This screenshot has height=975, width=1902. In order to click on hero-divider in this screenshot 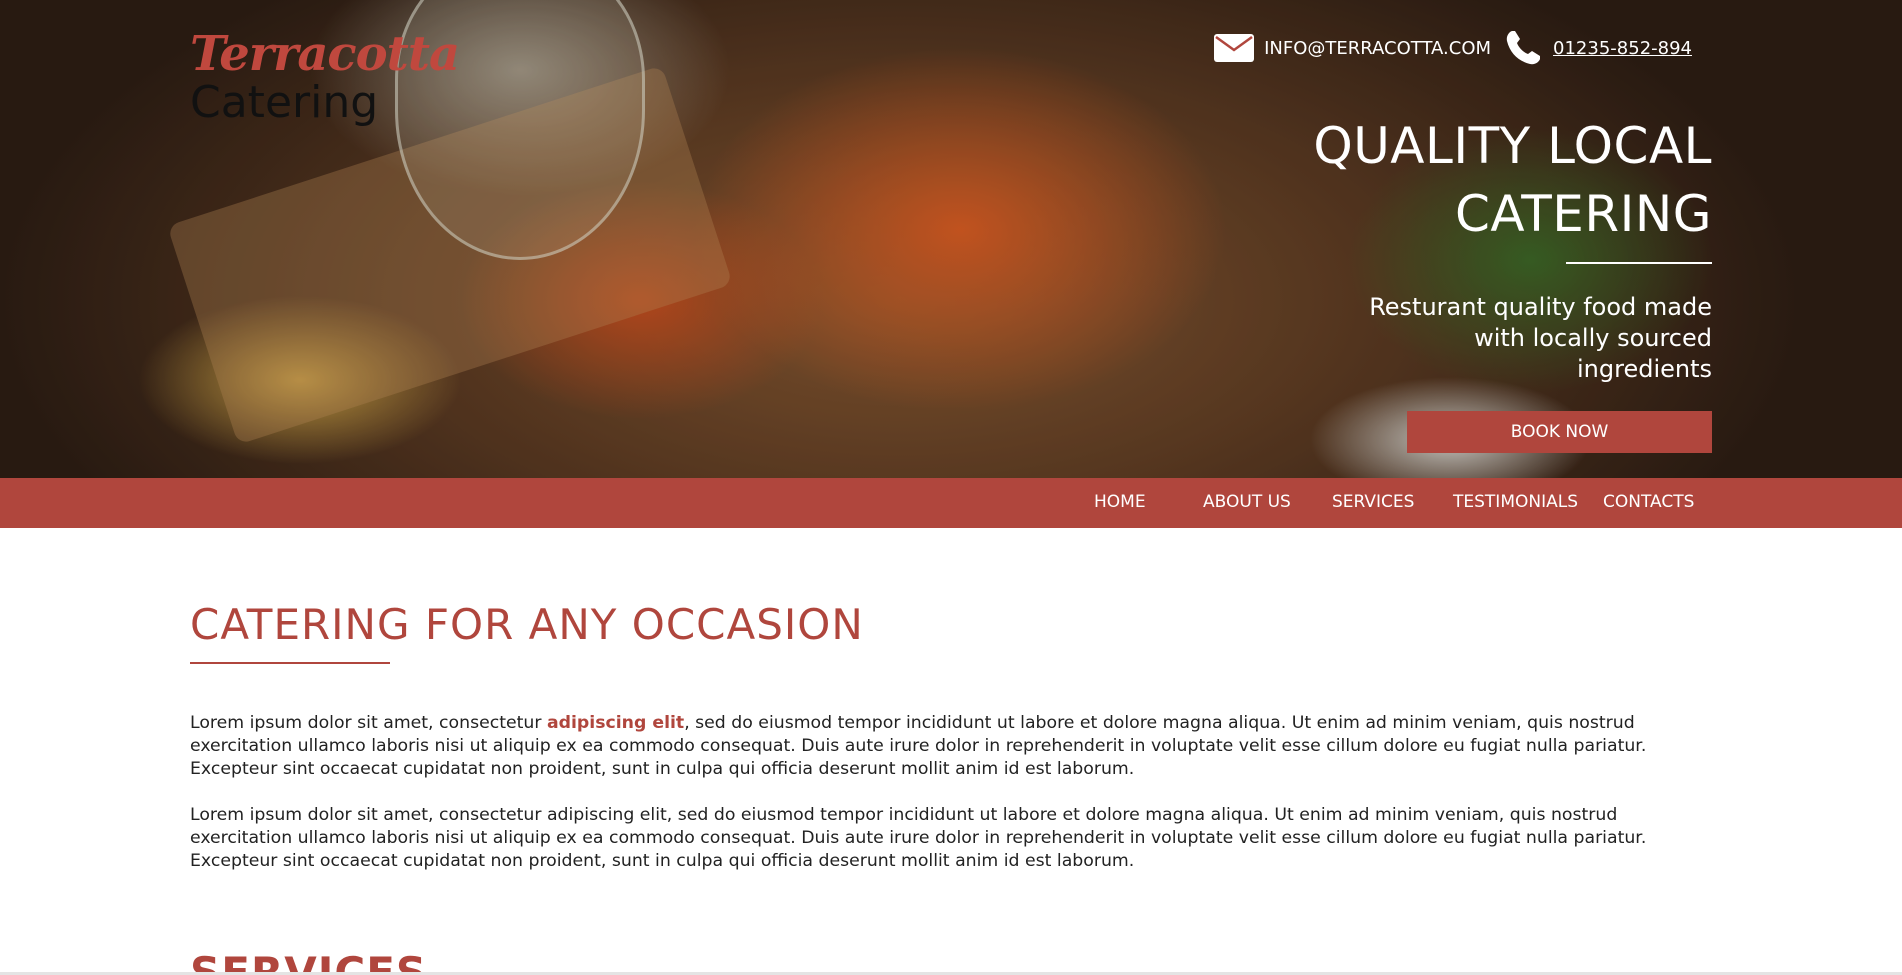, I will do `click(1639, 263)`.